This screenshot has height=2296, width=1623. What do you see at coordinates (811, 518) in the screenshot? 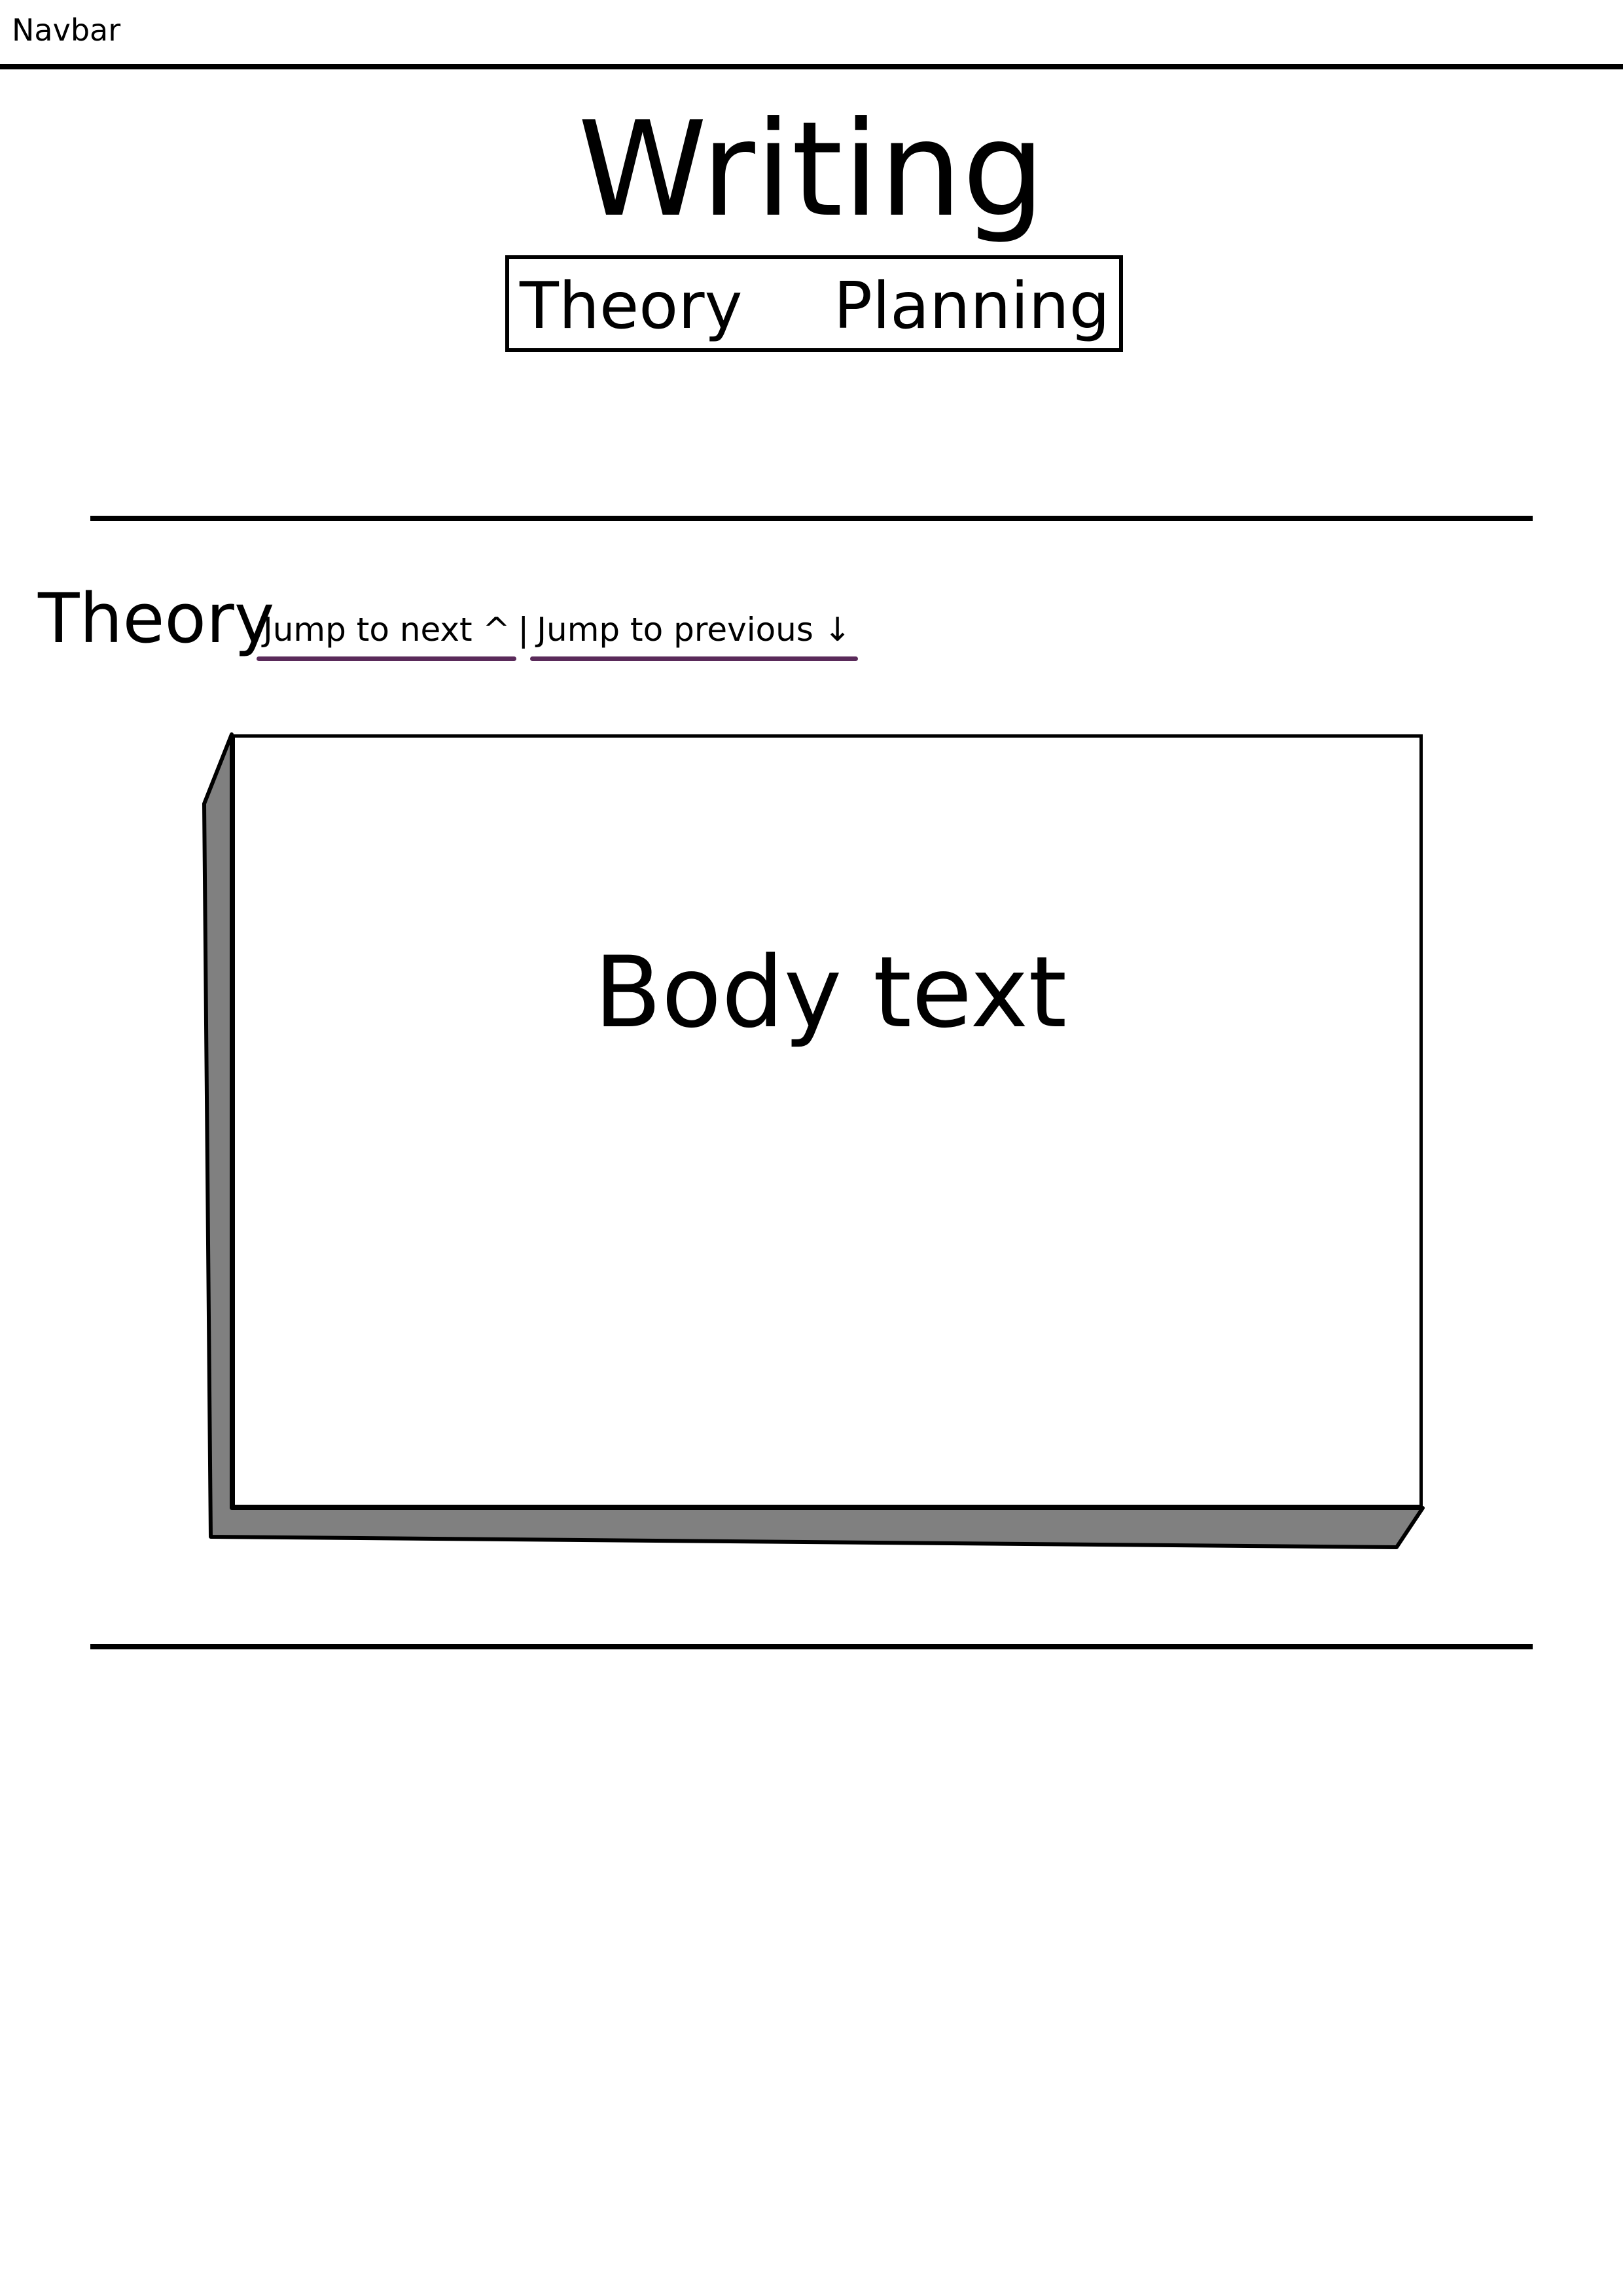
I see `divider-top` at bounding box center [811, 518].